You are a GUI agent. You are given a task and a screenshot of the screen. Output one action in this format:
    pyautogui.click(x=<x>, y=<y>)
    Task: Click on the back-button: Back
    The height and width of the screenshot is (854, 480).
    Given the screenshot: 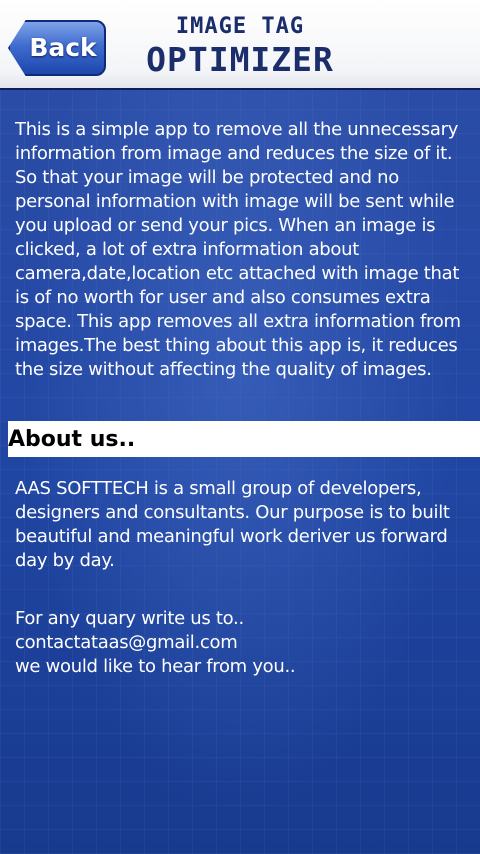 What is the action you would take?
    pyautogui.click(x=57, y=48)
    